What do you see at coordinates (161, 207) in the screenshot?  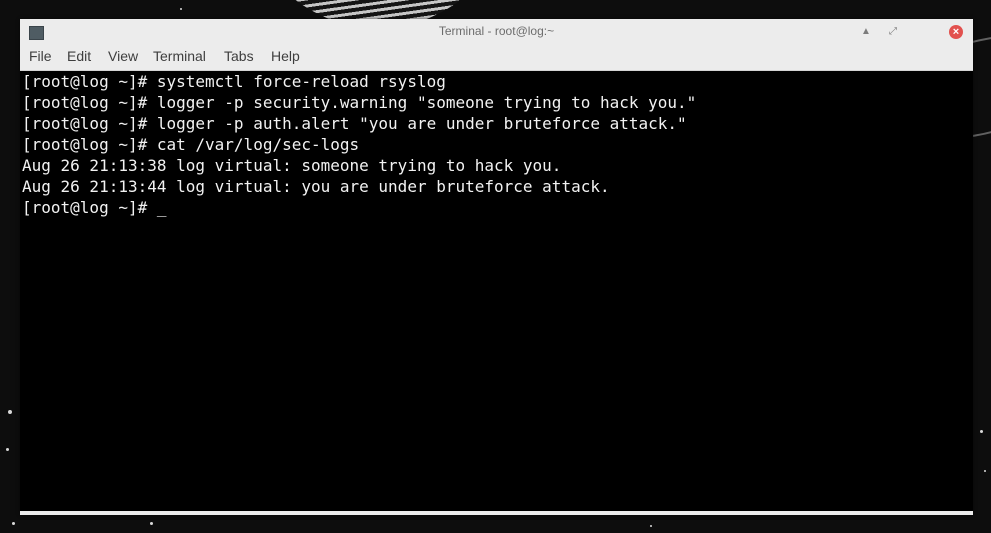 I see `terminal-cursor: _` at bounding box center [161, 207].